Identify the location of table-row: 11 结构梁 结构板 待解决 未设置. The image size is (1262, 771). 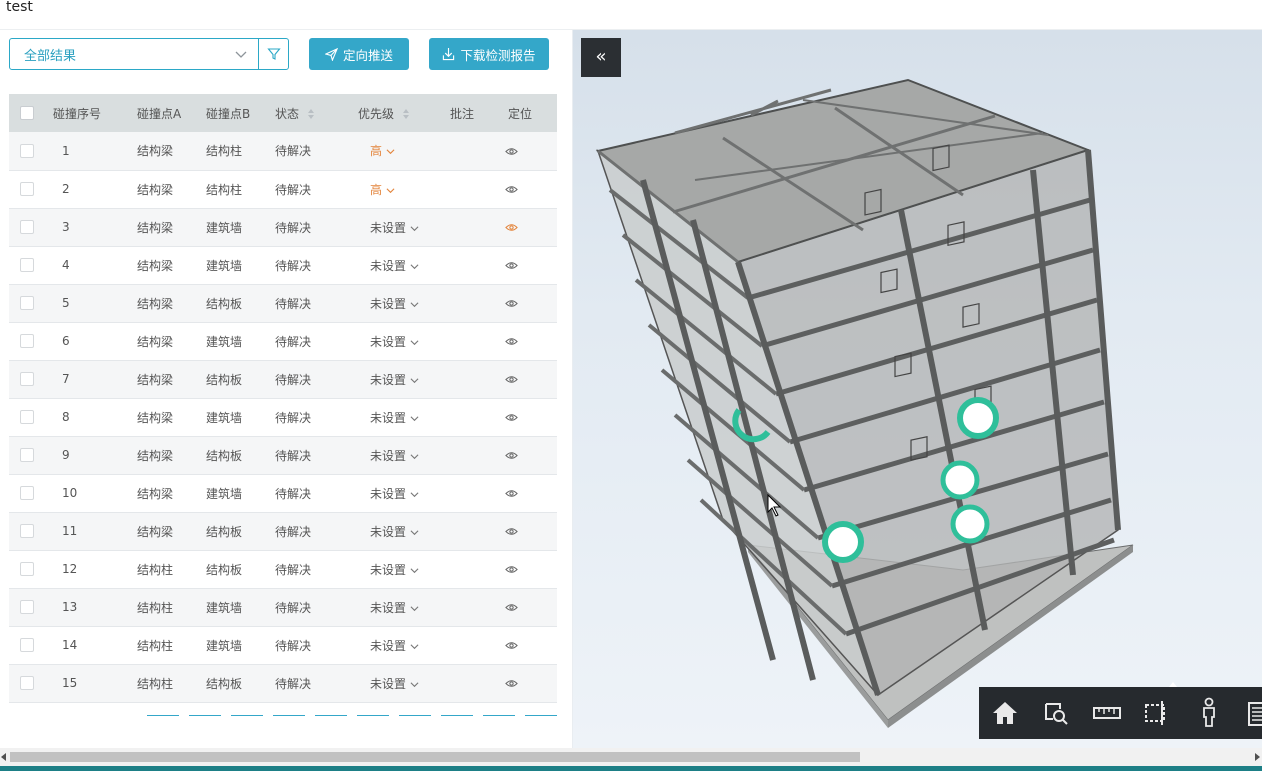
(283, 531).